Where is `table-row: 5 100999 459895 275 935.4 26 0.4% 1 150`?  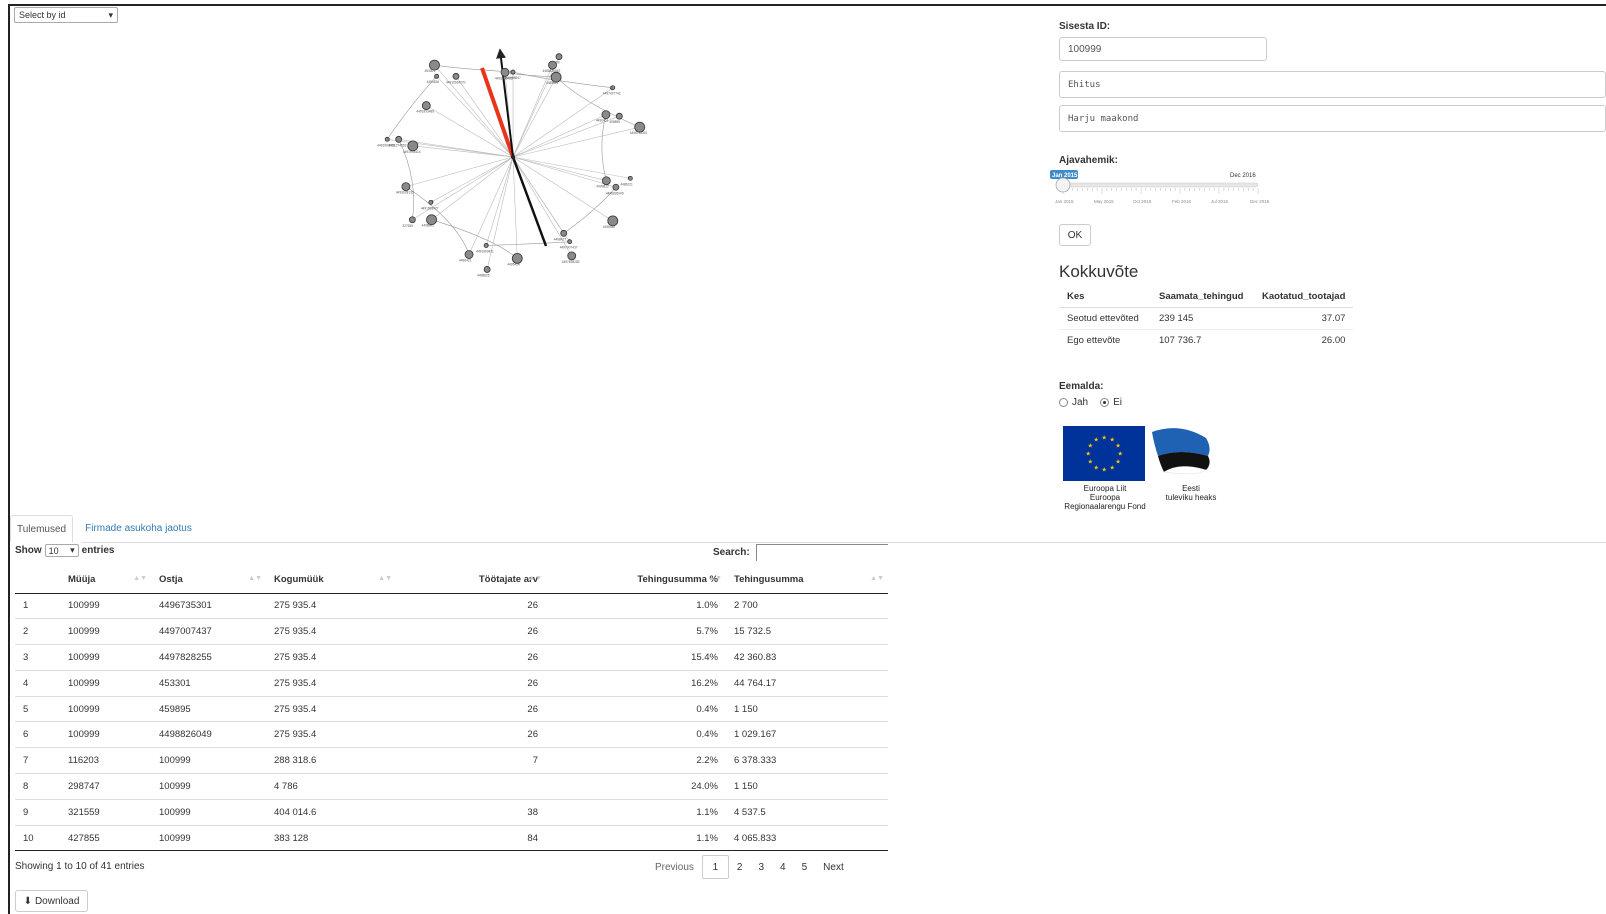 table-row: 5 100999 459895 275 935.4 26 0.4% 1 150 is located at coordinates (451, 708).